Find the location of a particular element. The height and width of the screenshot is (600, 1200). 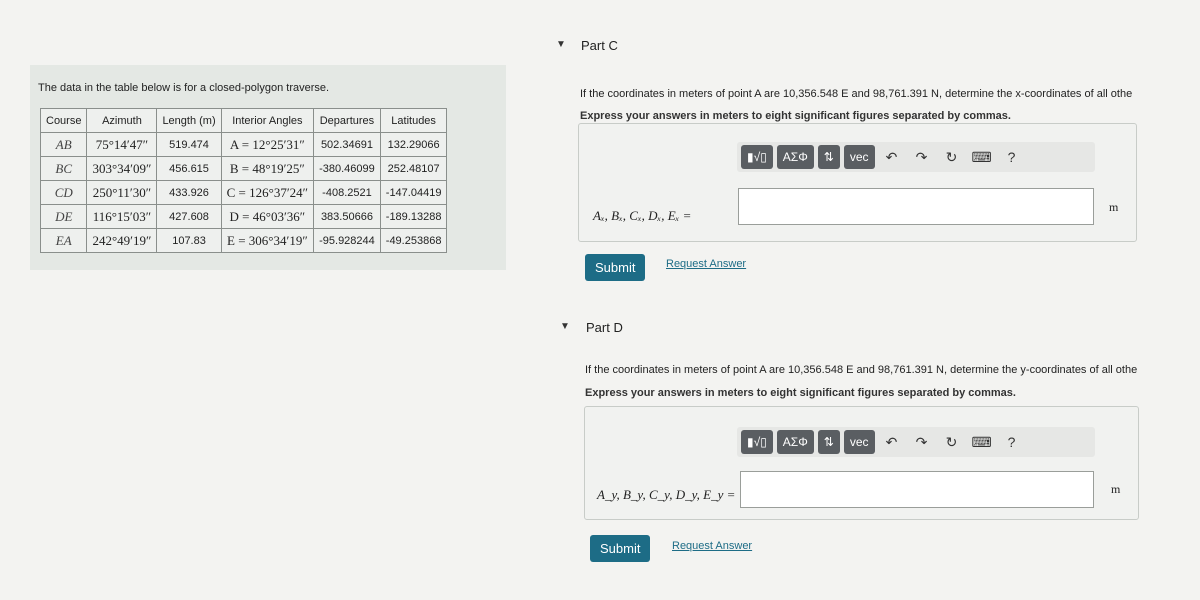

table-cell: 75°14′47″ is located at coordinates (122, 144).